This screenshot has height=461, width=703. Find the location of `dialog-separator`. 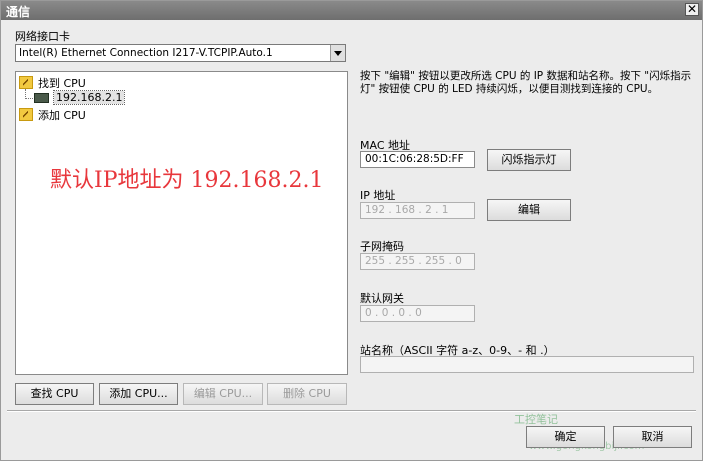

dialog-separator is located at coordinates (351, 411).